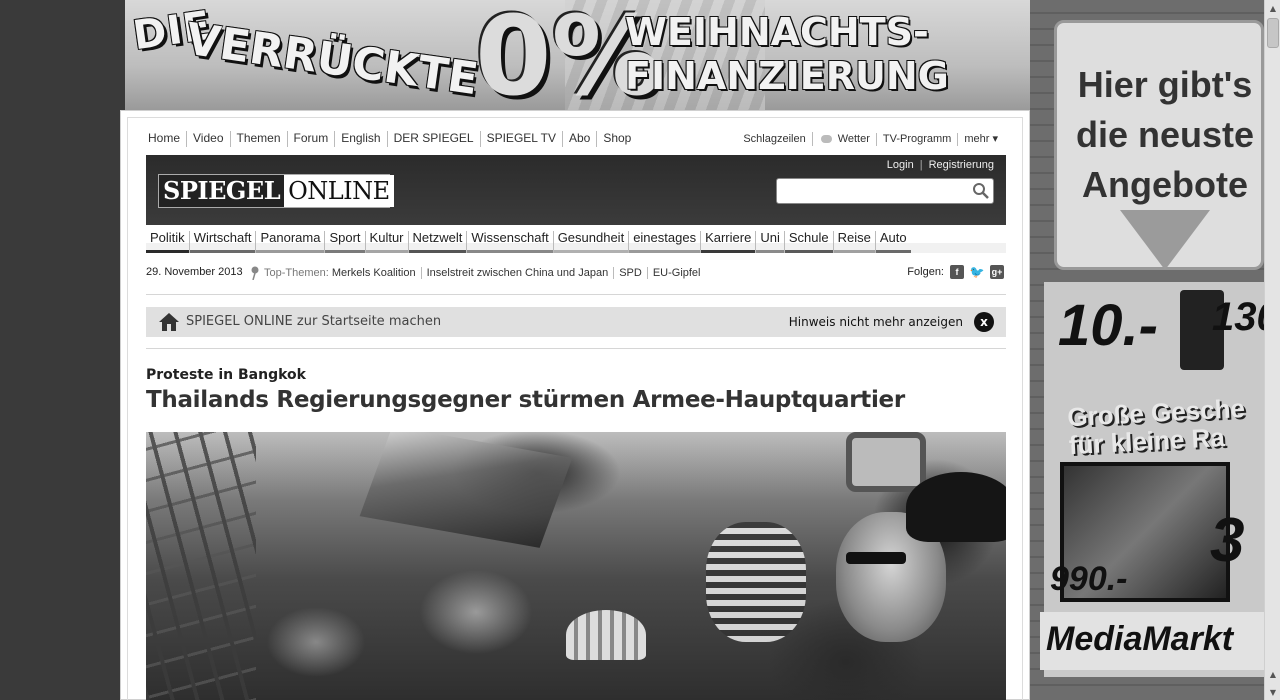  What do you see at coordinates (222, 242) in the screenshot?
I see `section-wirtschaft: Wirtschaft` at bounding box center [222, 242].